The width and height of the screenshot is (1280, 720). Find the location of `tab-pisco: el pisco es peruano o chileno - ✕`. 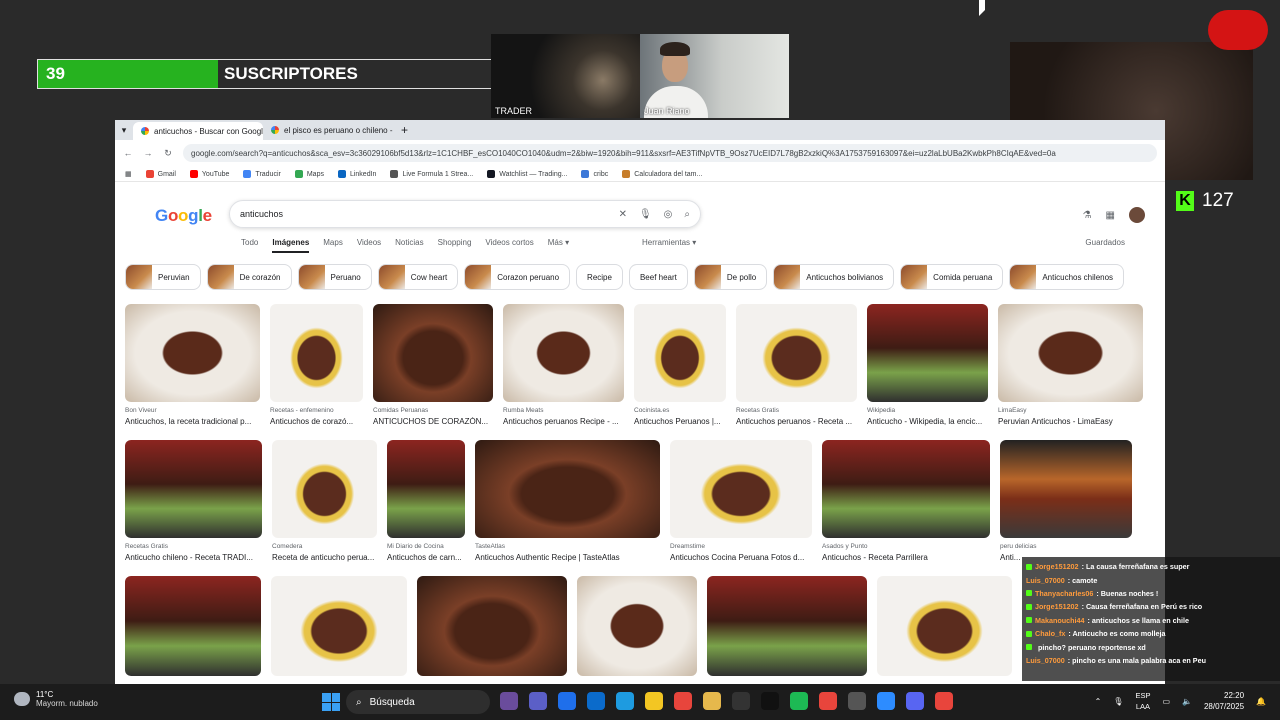

tab-pisco: el pisco es peruano o chileno - ✕ is located at coordinates (328, 130).